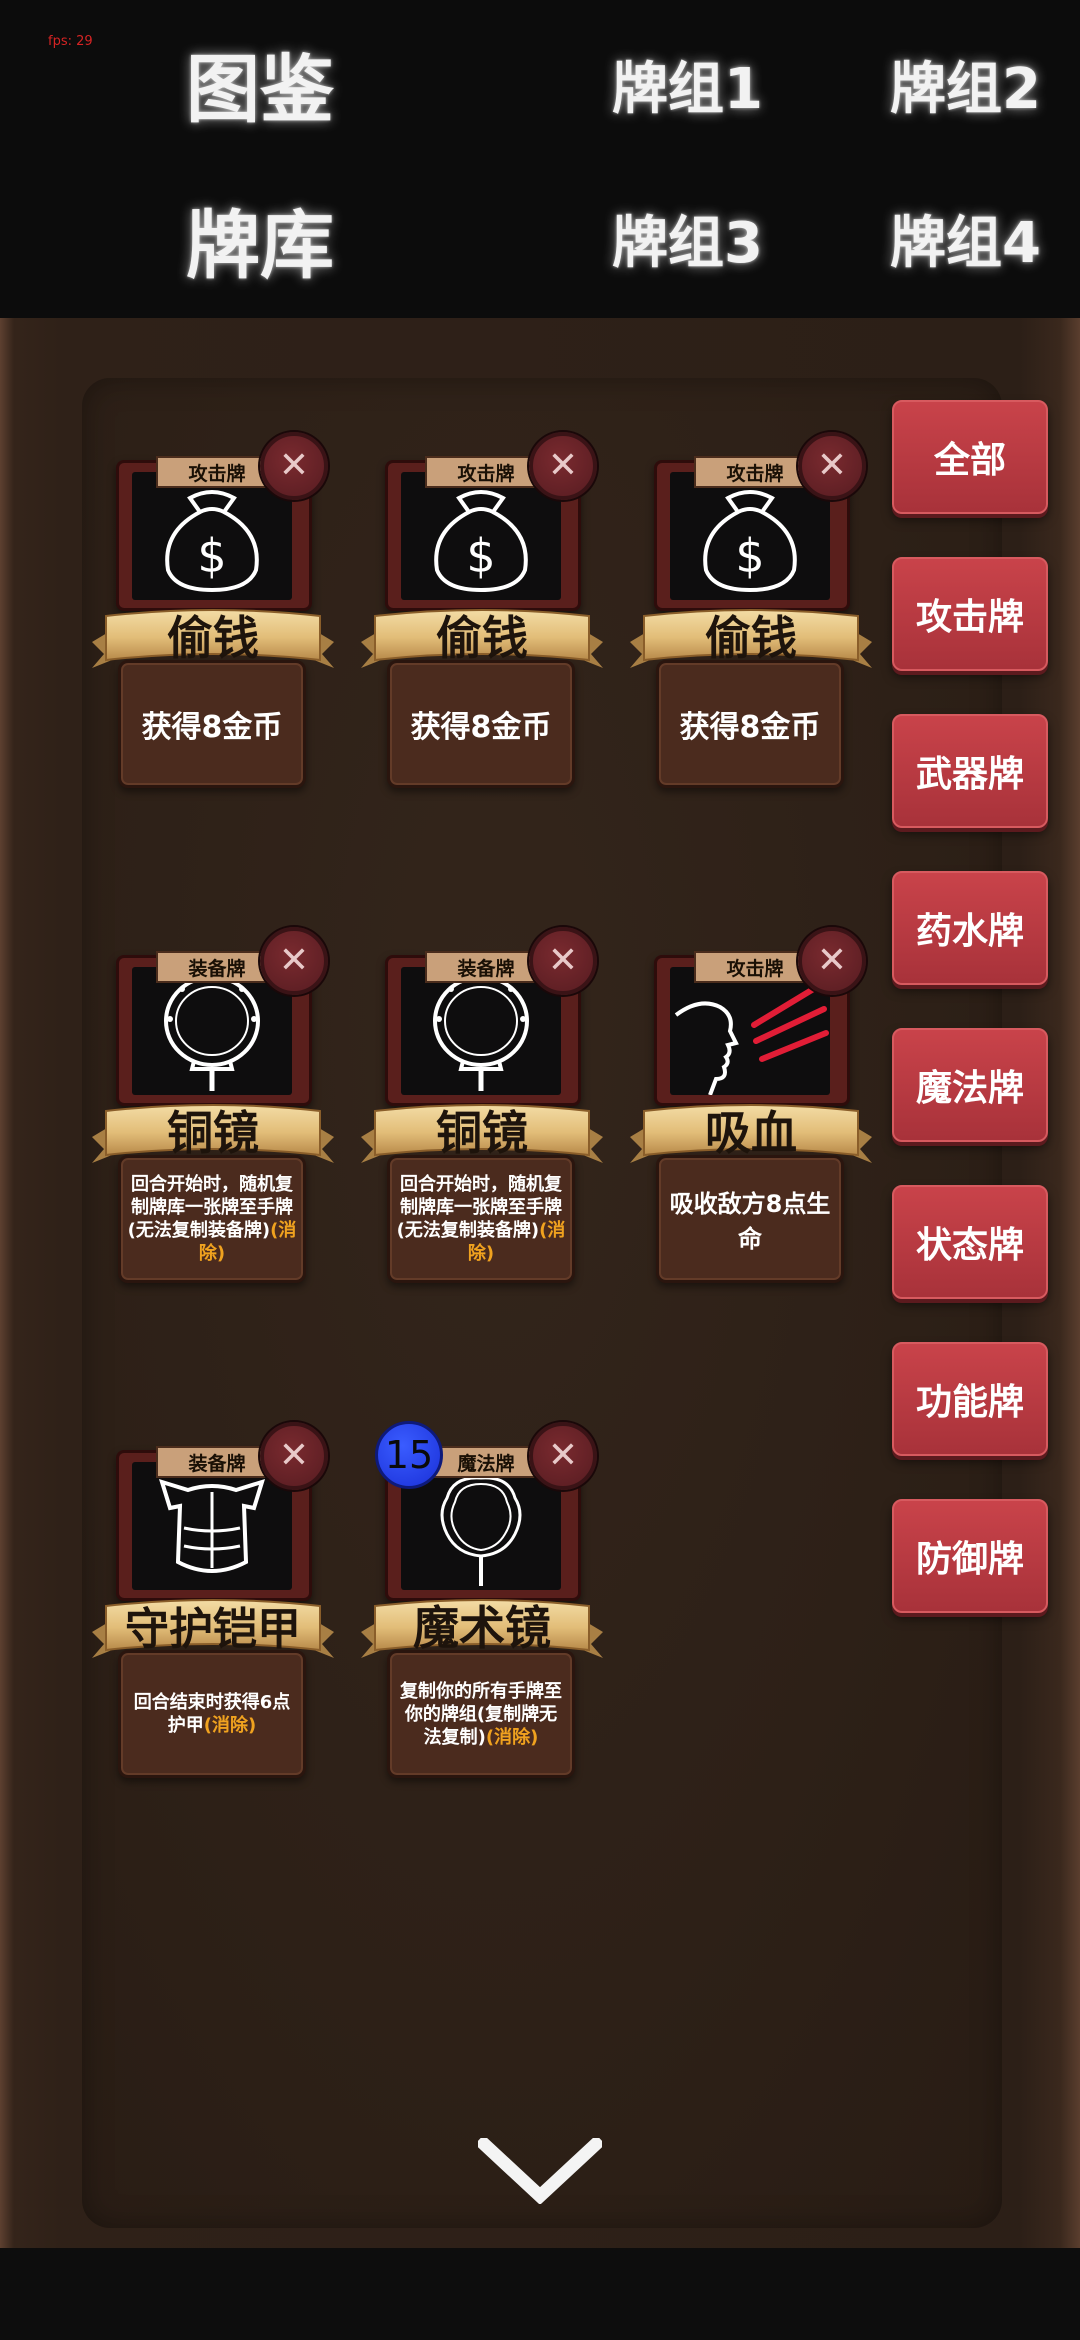  I want to click on card-description: 回合结束时获得6点护甲(消除), so click(212, 1714).